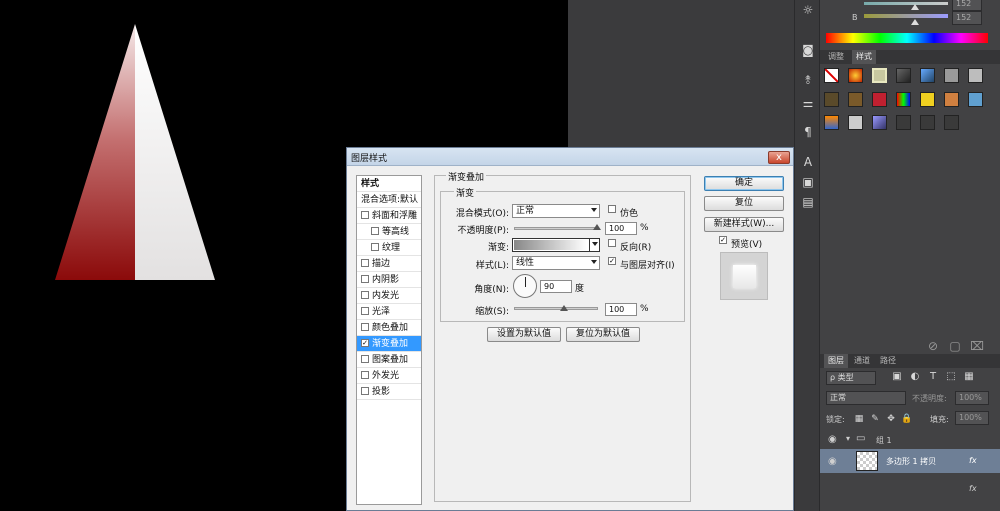 This screenshot has height=511, width=1000. Describe the element at coordinates (955, 346) in the screenshot. I see `new-style-icon: ▢` at that location.